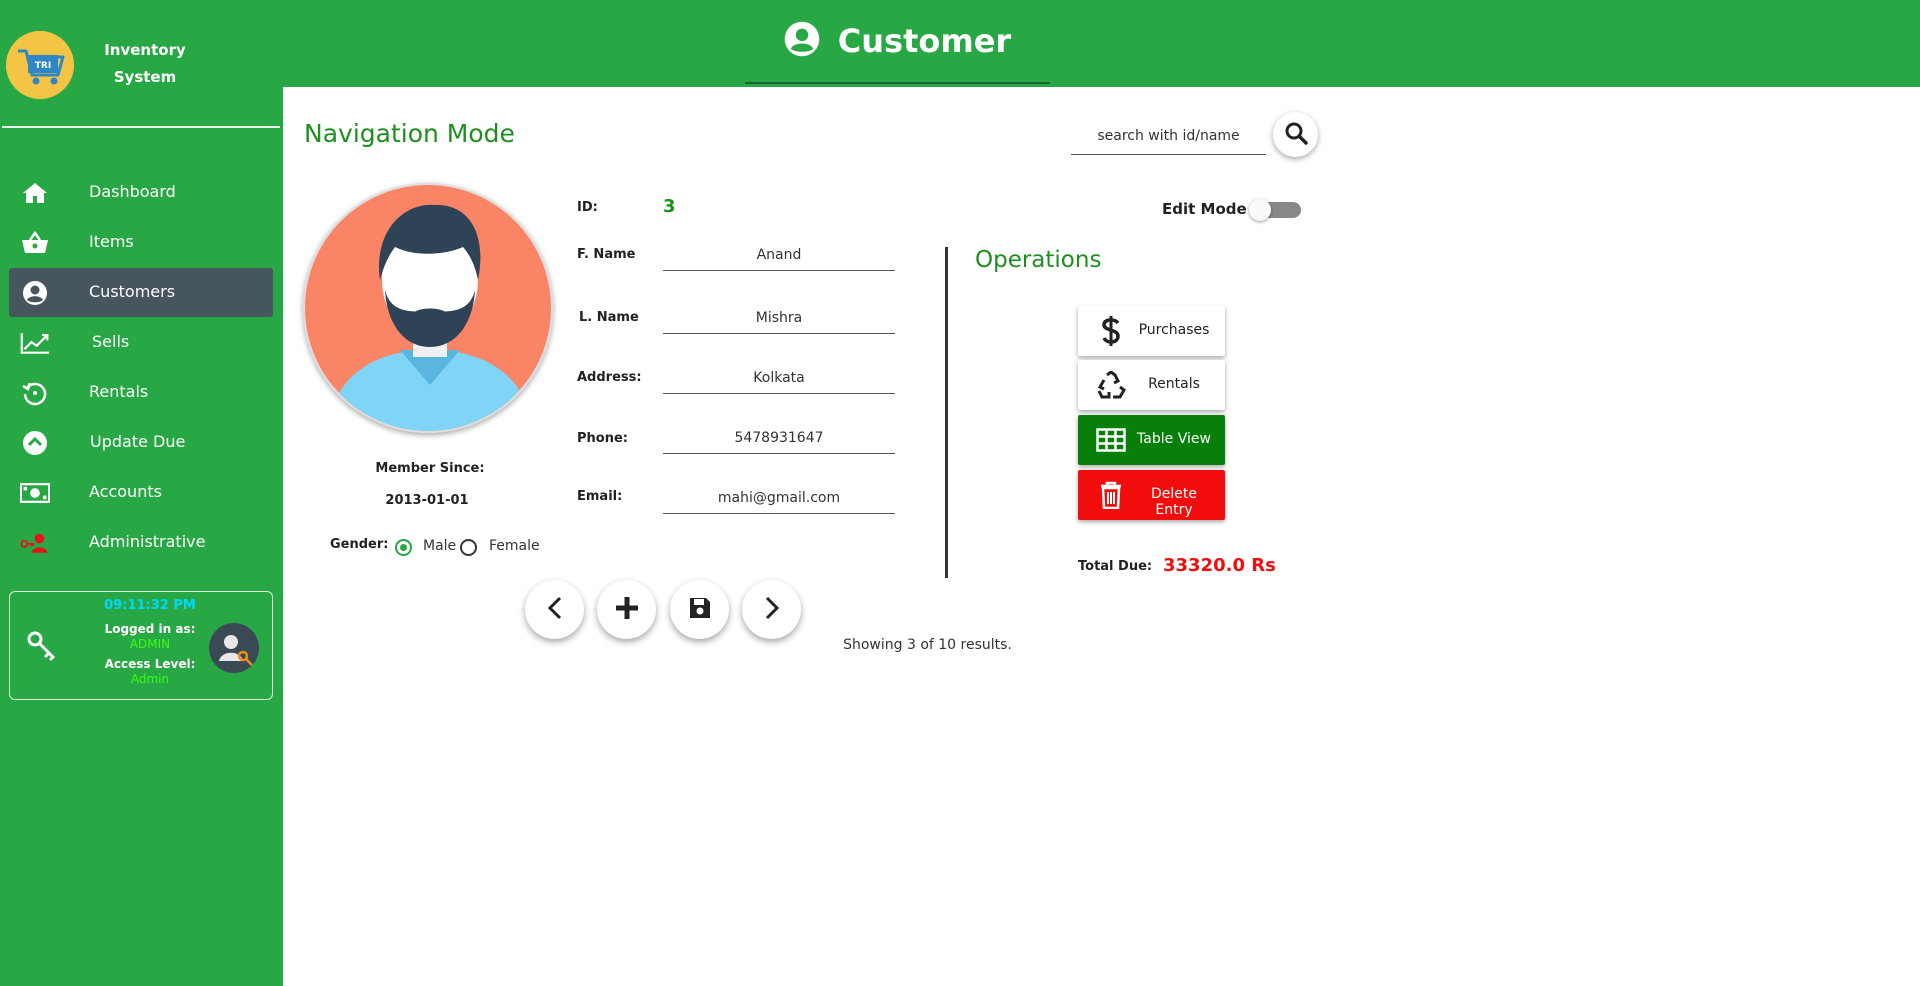  Describe the element at coordinates (779, 319) in the screenshot. I see `last-name-field: Mishra` at that location.